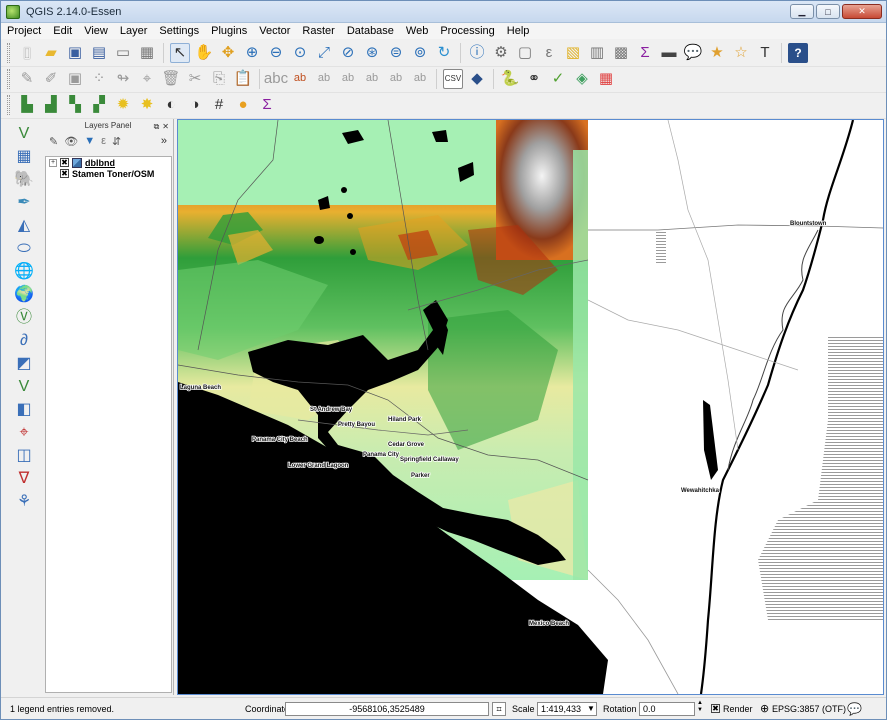 The width and height of the screenshot is (887, 720). Describe the element at coordinates (348, 79) in the screenshot. I see `show-hide-labels-icon: ab` at that location.